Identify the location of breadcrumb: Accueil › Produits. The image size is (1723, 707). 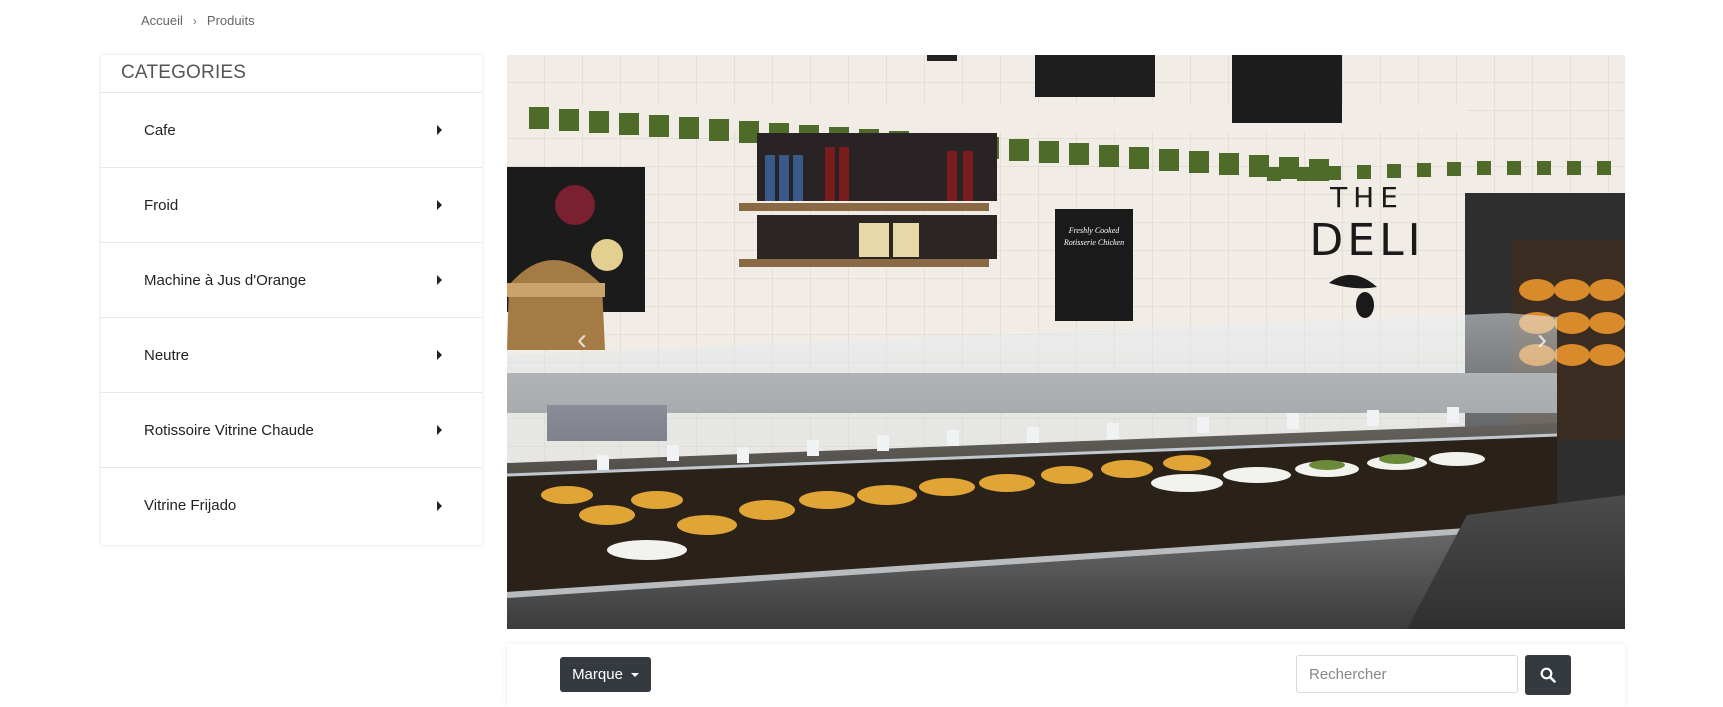
(198, 20).